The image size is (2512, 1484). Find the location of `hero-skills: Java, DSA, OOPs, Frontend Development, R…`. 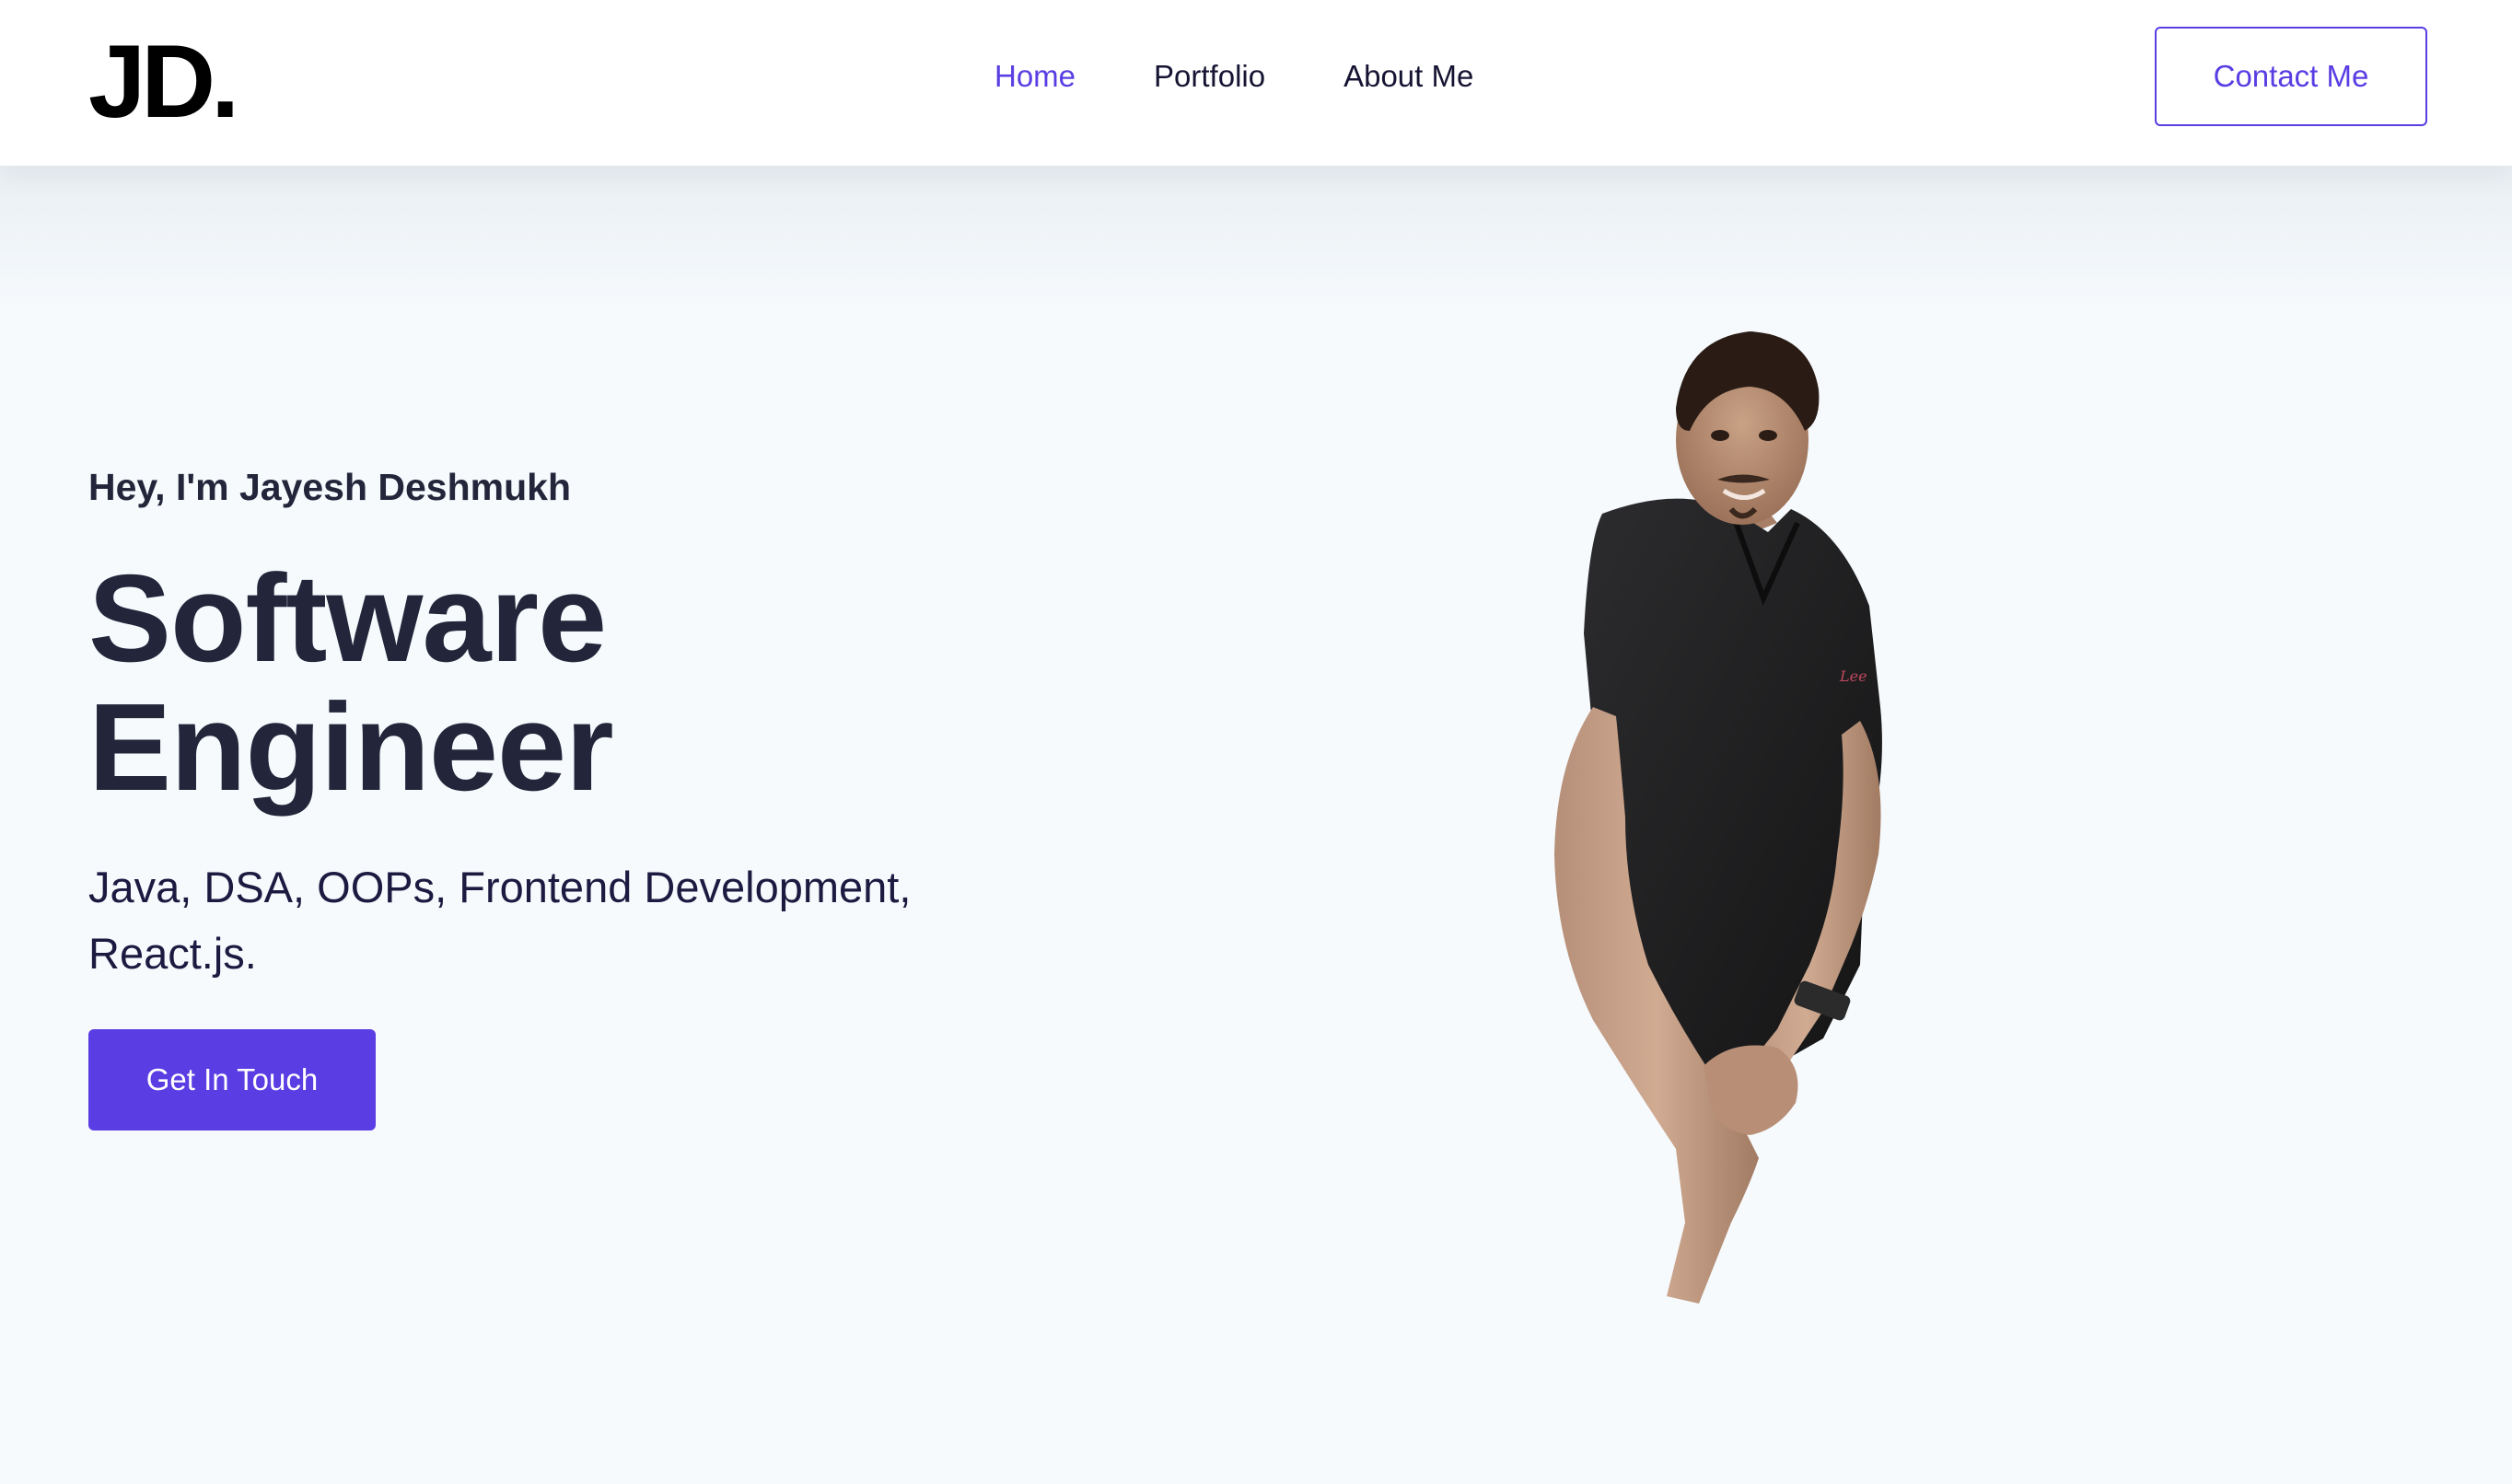

hero-skills: Java, DSA, OOPs, Frontend Development, R… is located at coordinates (500, 920).